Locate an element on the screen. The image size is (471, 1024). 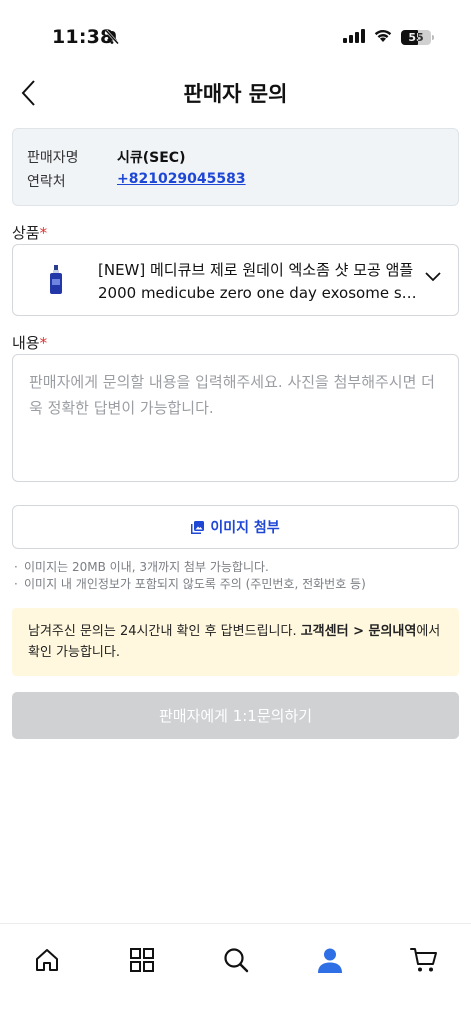
attach-image-label: 이미지 첨부 is located at coordinates (245, 528).